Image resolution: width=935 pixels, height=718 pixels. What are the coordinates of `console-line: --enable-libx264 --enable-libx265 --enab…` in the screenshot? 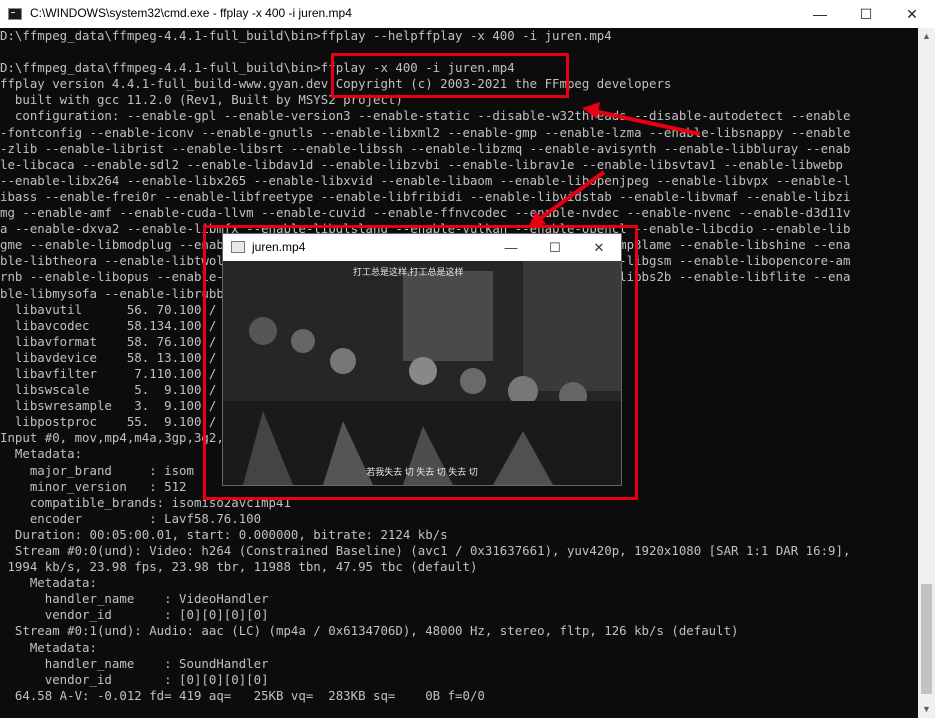 It's located at (425, 180).